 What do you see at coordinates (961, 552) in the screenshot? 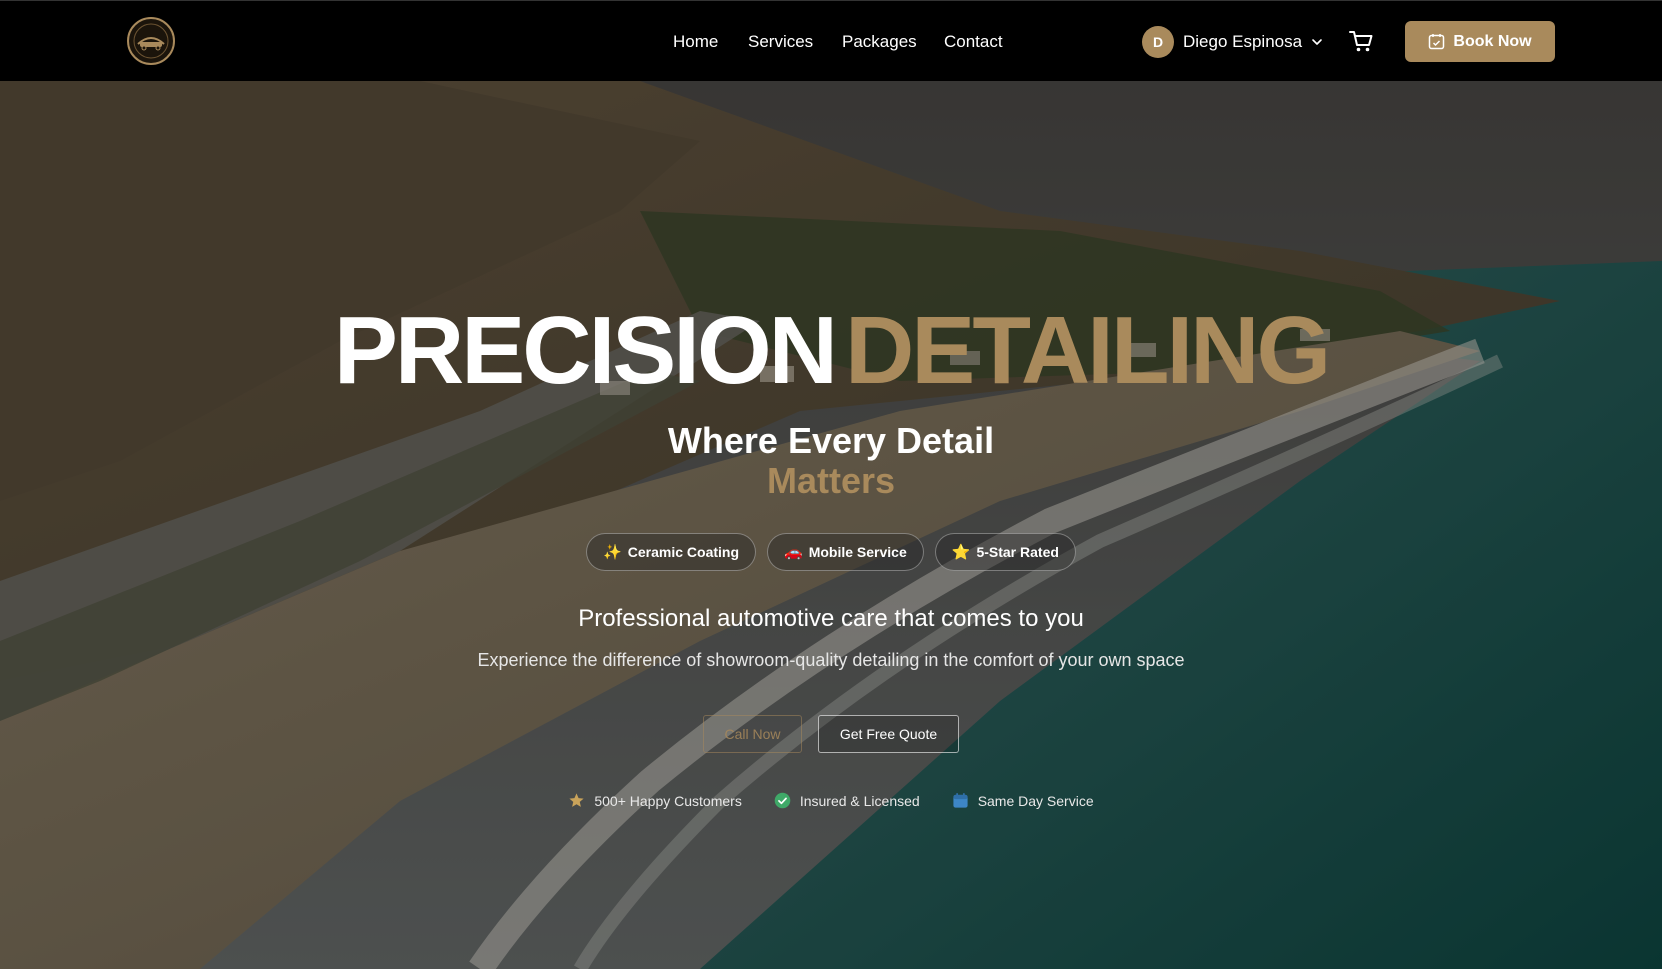
I see `star-icon: ⭐` at bounding box center [961, 552].